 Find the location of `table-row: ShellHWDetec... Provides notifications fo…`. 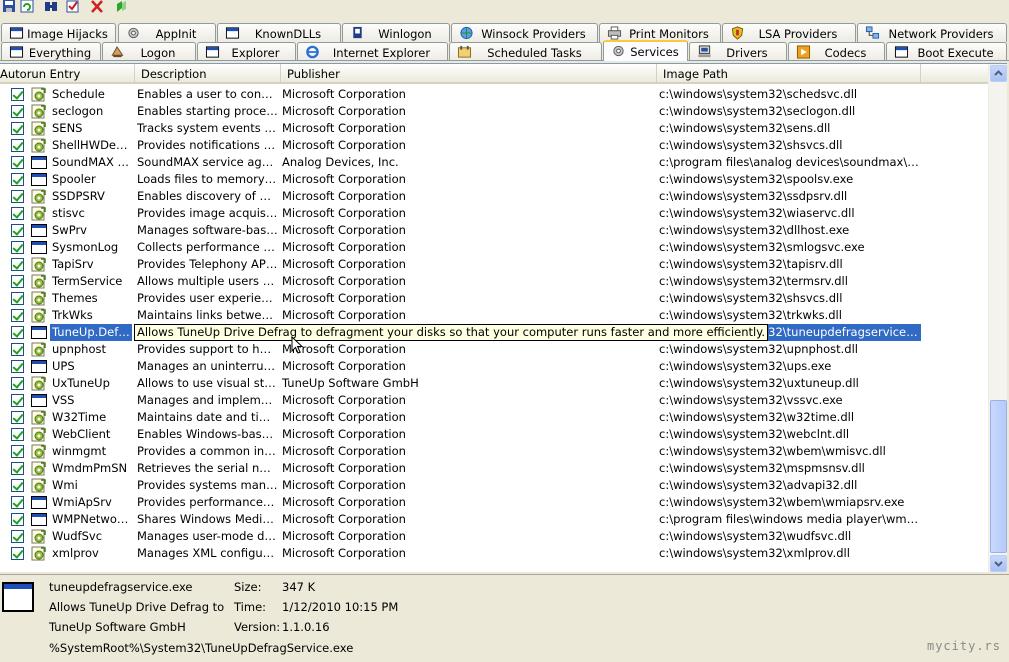

table-row: ShellHWDetec... Provides notifications fo… is located at coordinates (494, 145).